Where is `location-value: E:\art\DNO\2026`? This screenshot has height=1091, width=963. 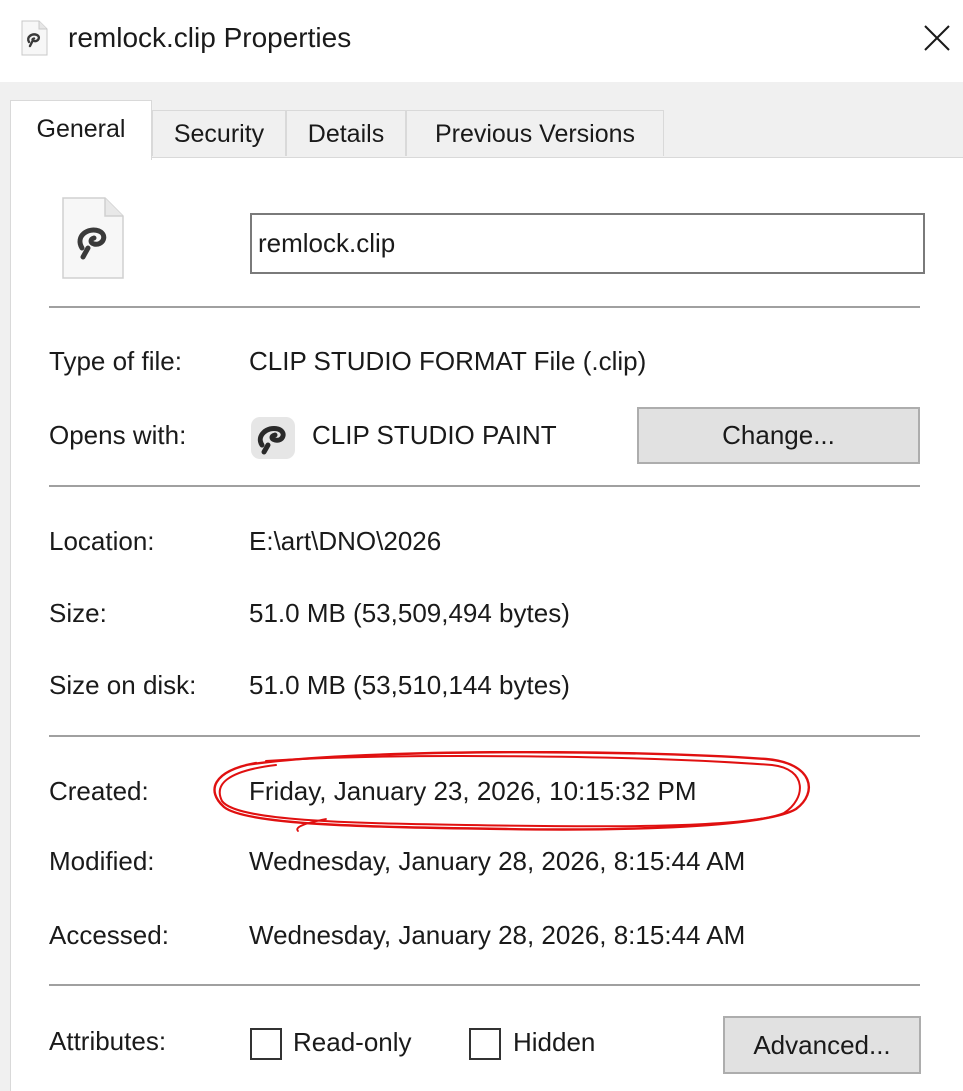
location-value: E:\art\DNO\2026 is located at coordinates (345, 541).